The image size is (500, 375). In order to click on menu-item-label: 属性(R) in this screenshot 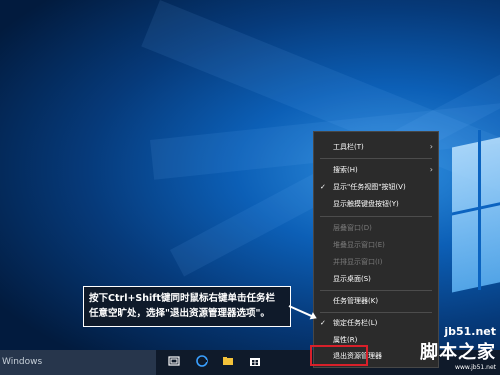, I will do `click(345, 340)`.